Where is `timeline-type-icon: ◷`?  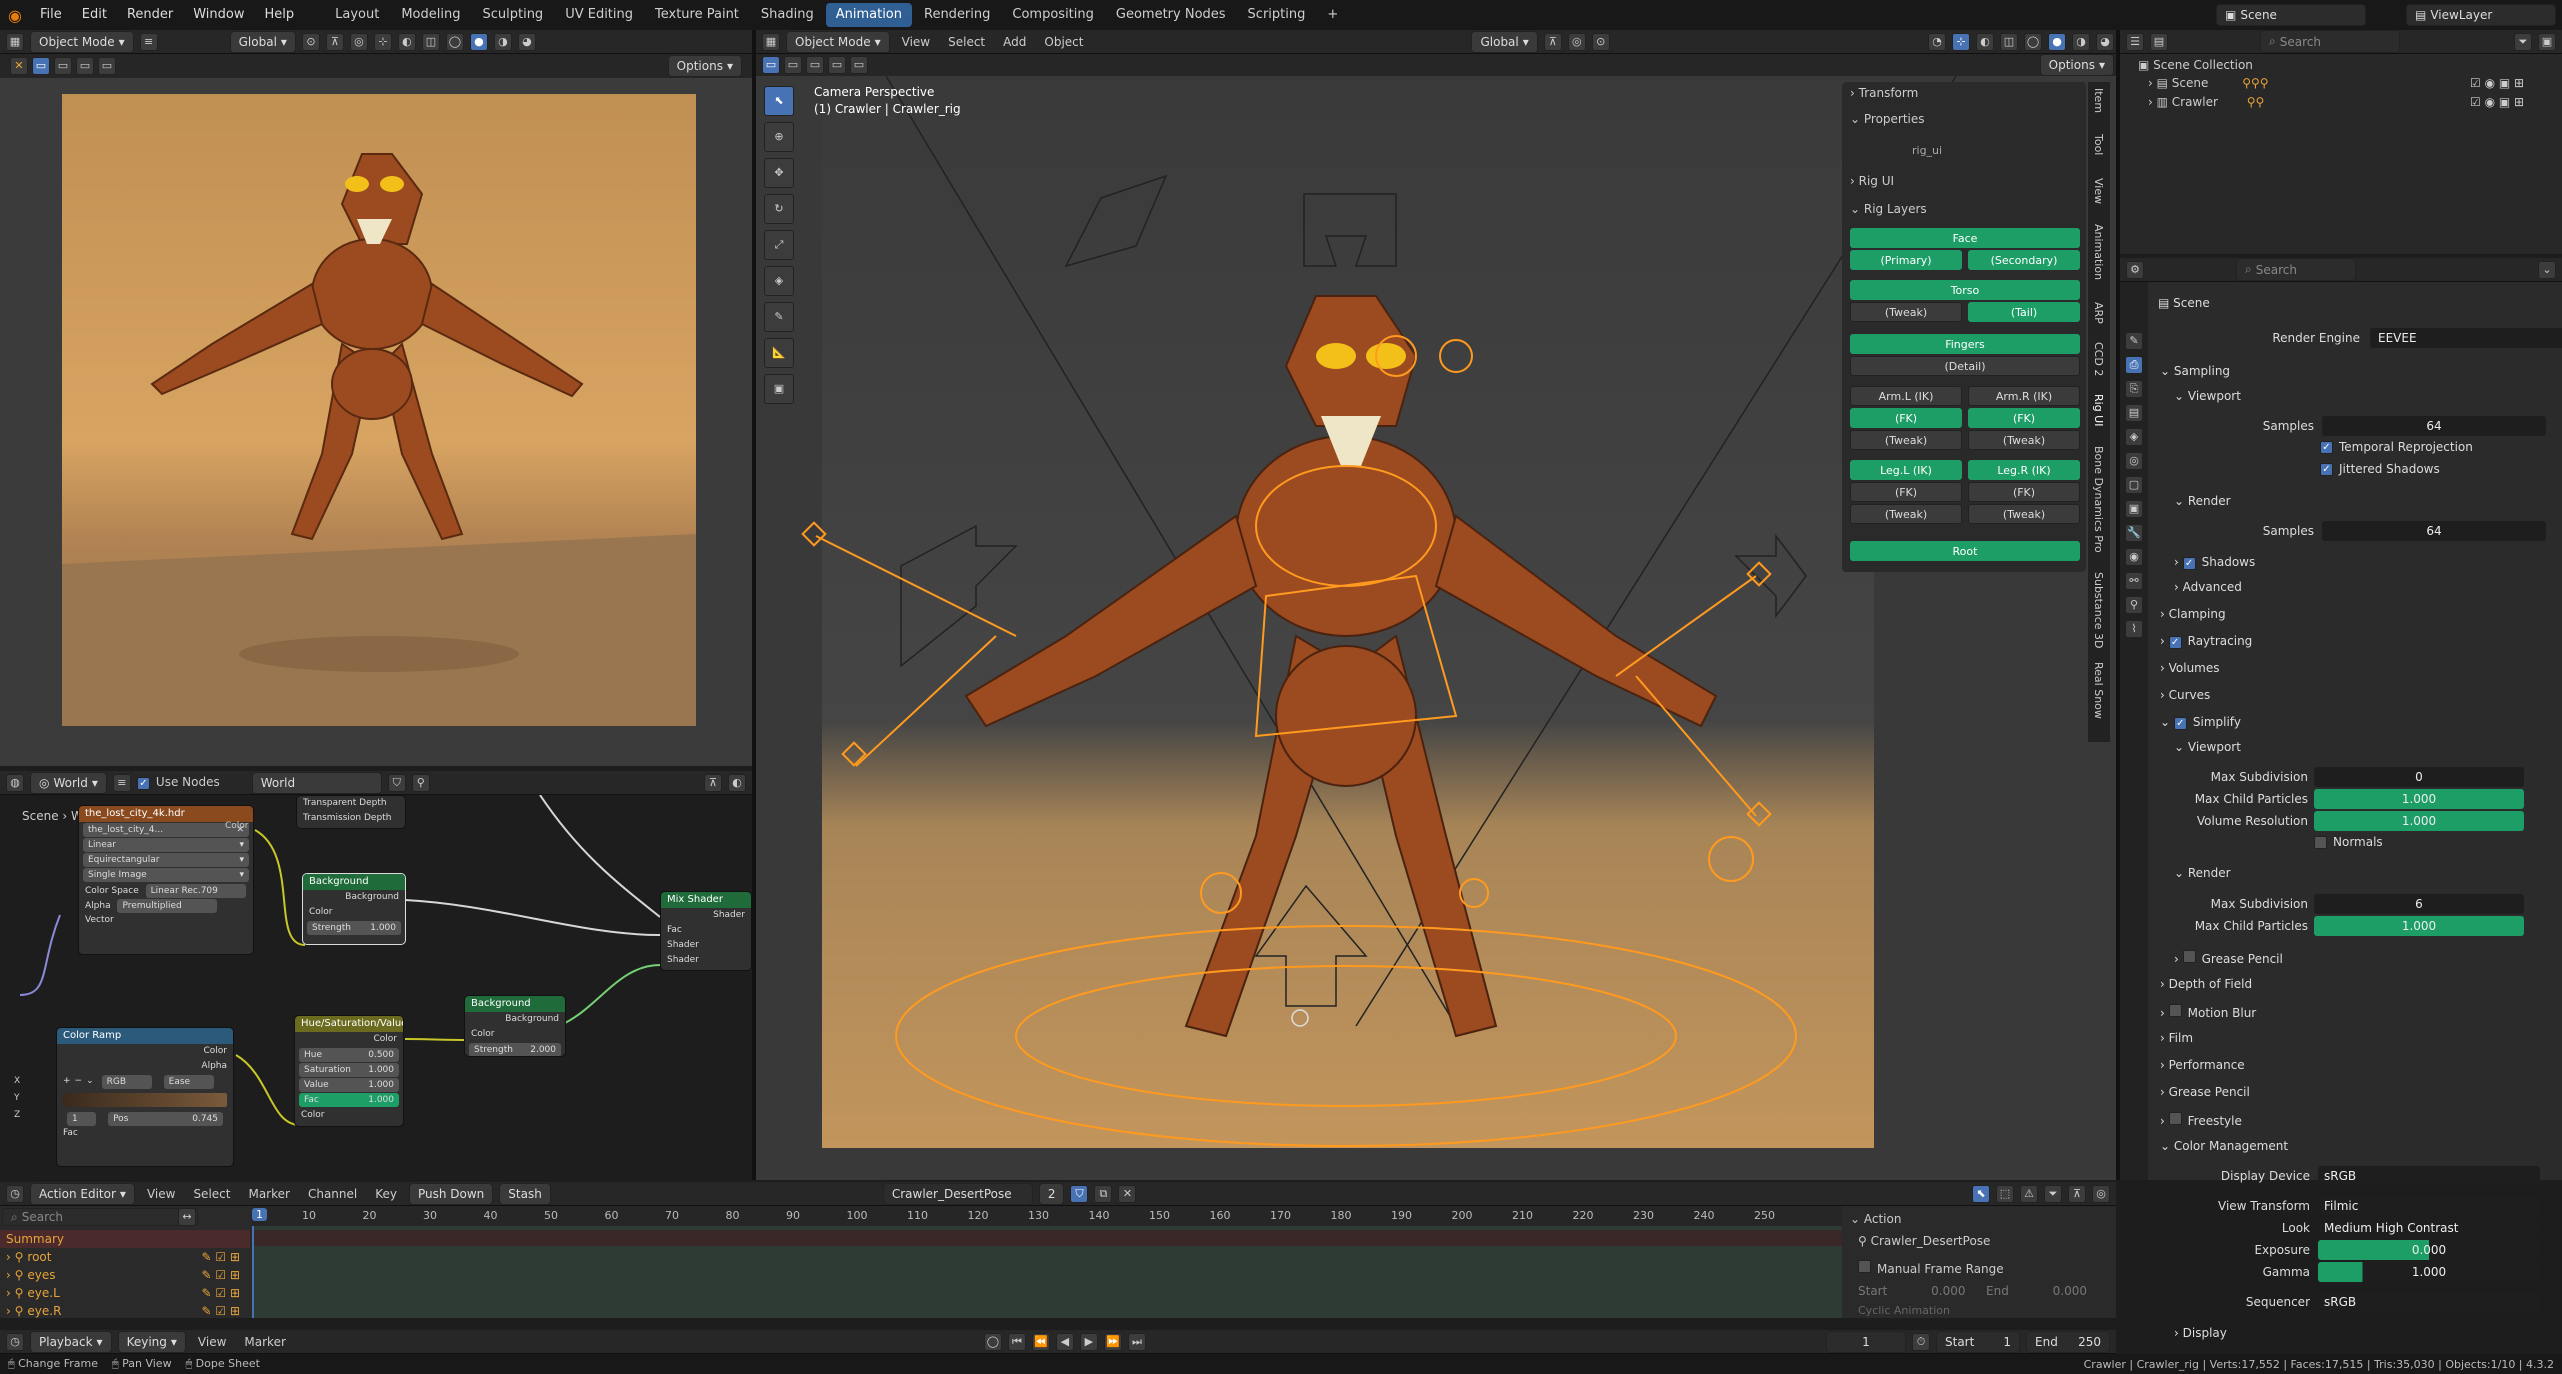 timeline-type-icon: ◷ is located at coordinates (15, 1341).